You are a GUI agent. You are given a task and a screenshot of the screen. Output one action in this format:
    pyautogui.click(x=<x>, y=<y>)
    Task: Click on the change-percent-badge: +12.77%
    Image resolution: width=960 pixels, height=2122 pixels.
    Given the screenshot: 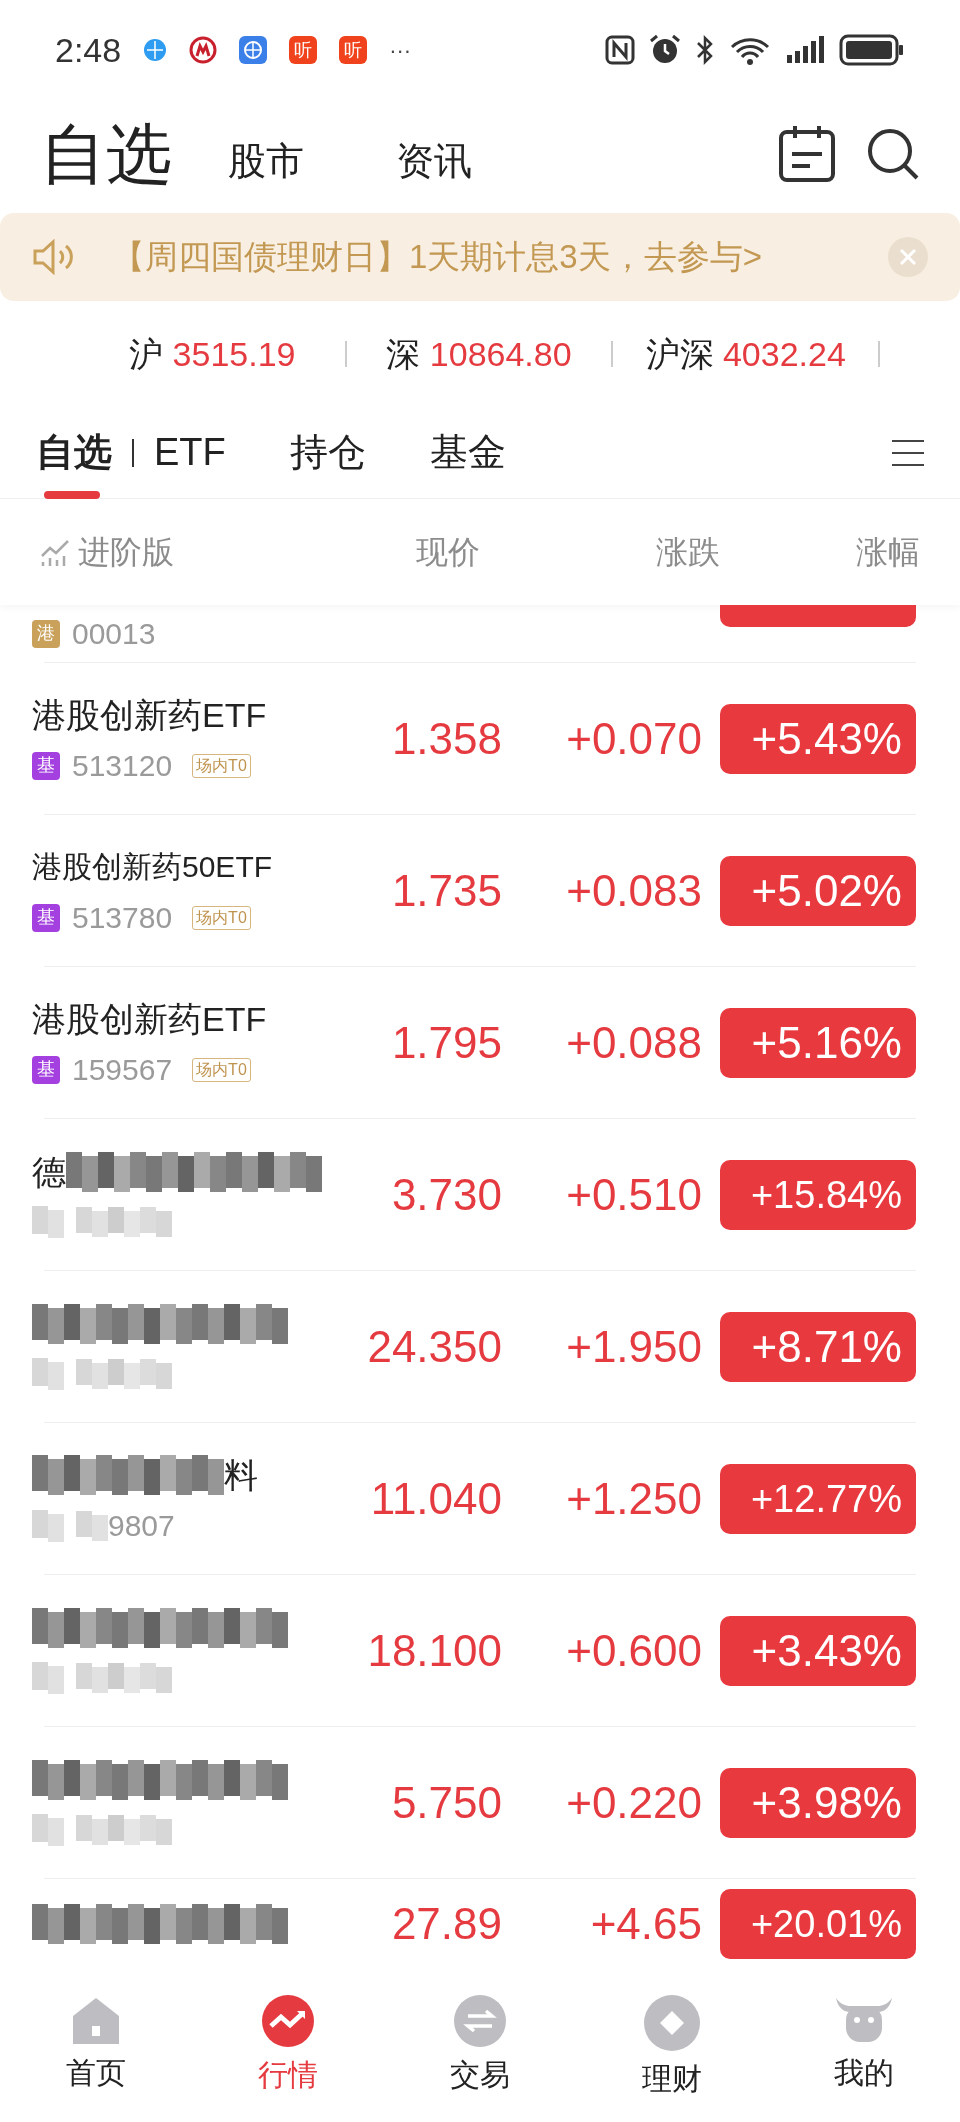 What is the action you would take?
    pyautogui.click(x=818, y=1498)
    